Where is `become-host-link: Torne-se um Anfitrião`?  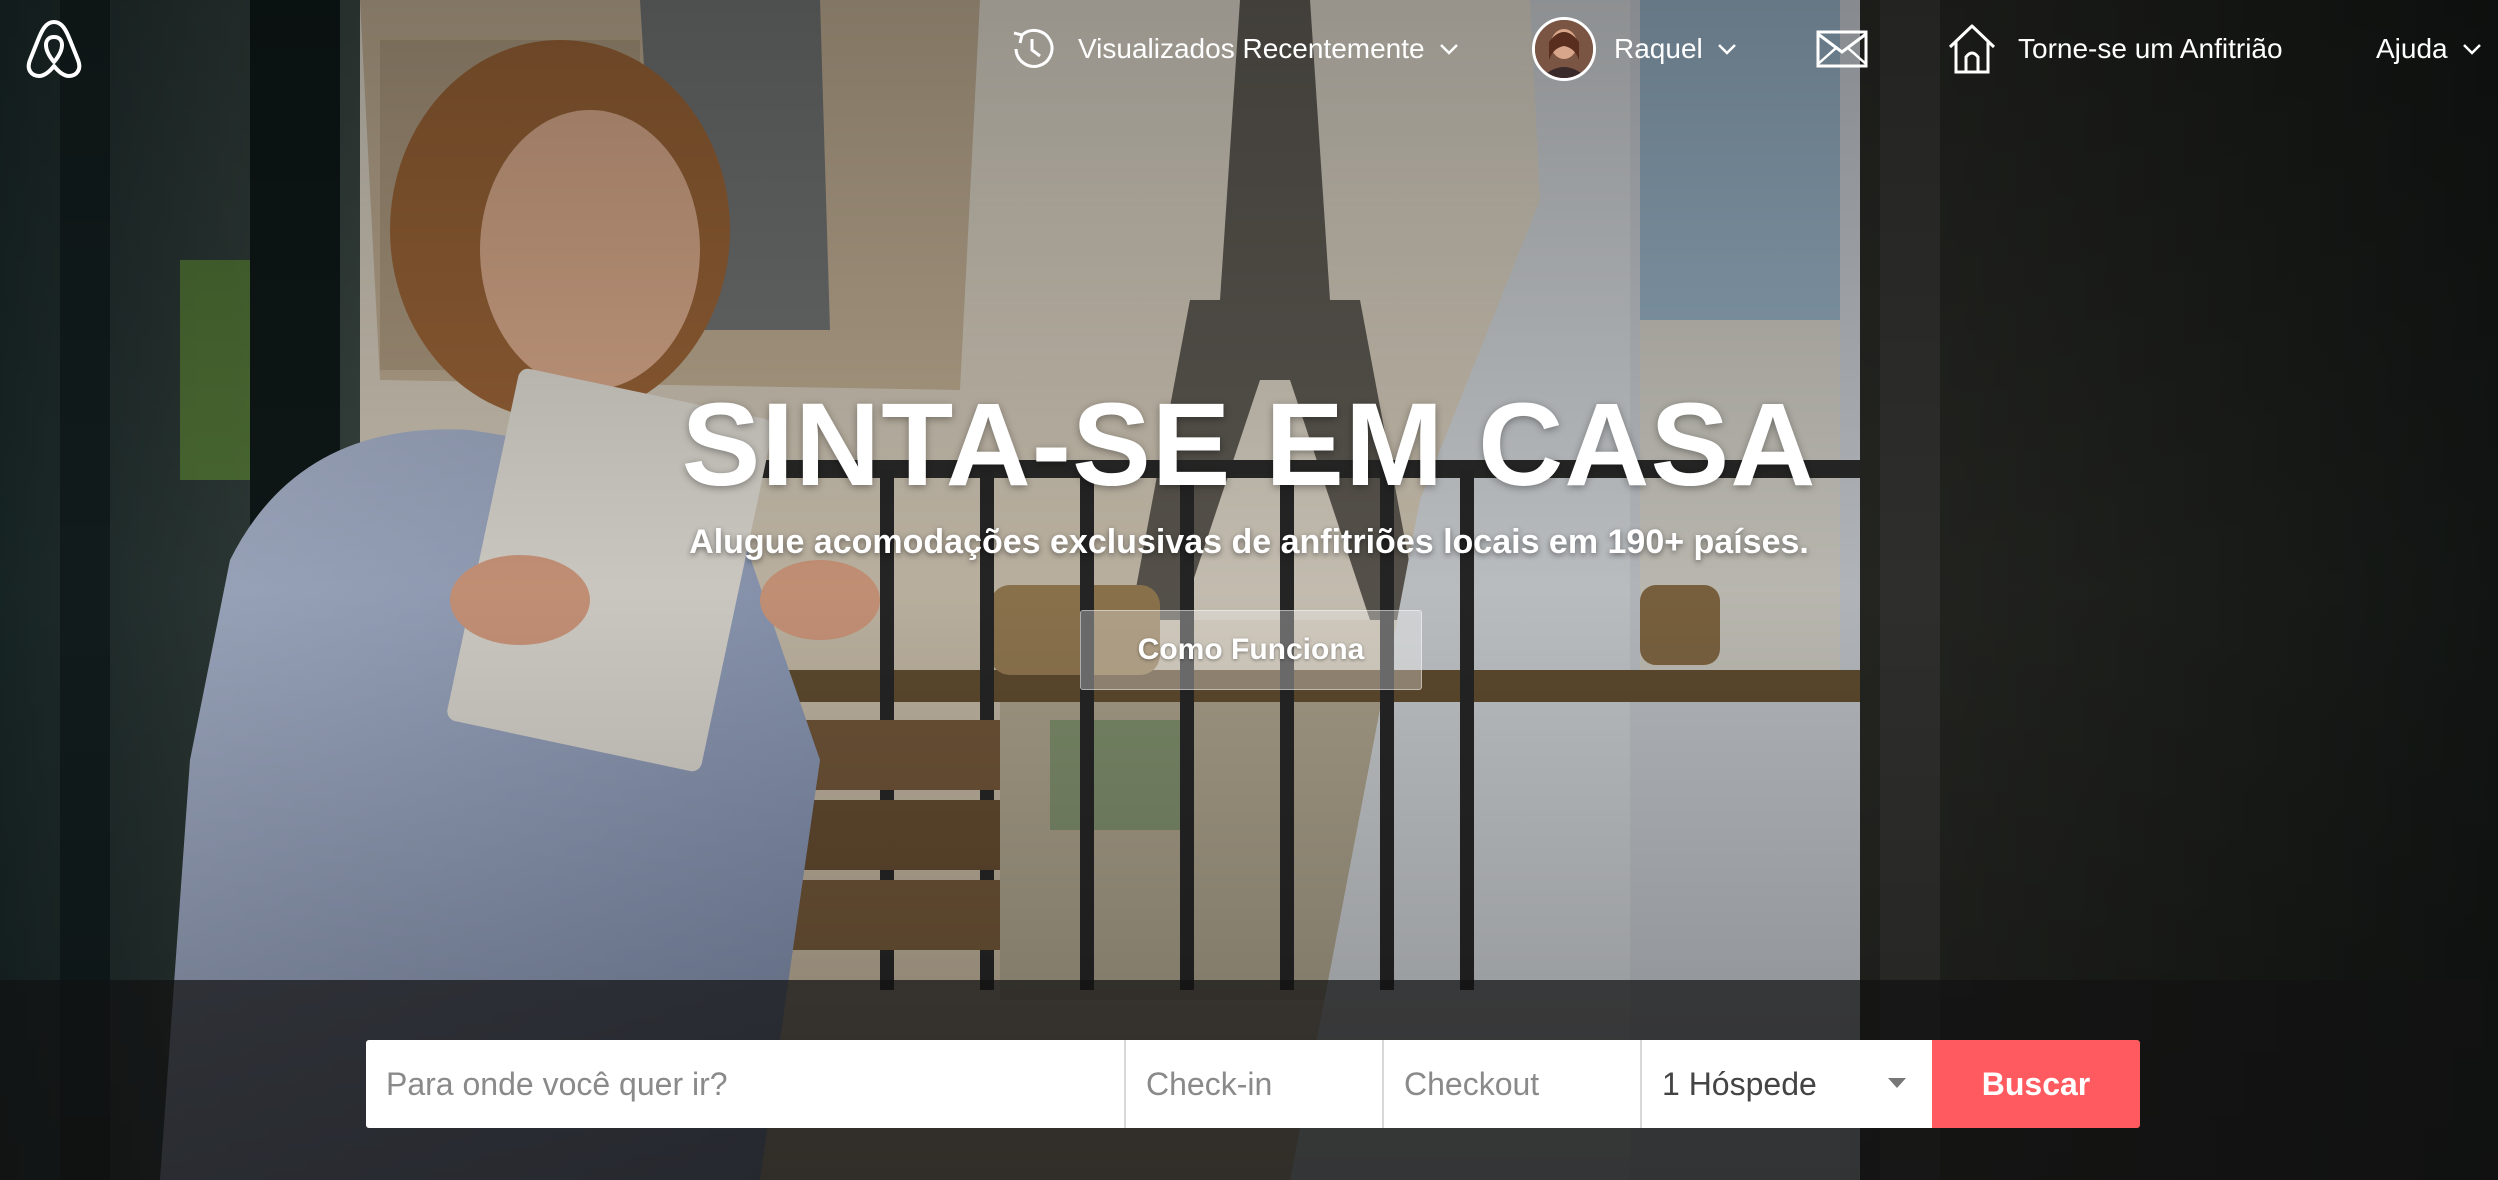 become-host-link: Torne-se um Anfitrião is located at coordinates (2115, 49).